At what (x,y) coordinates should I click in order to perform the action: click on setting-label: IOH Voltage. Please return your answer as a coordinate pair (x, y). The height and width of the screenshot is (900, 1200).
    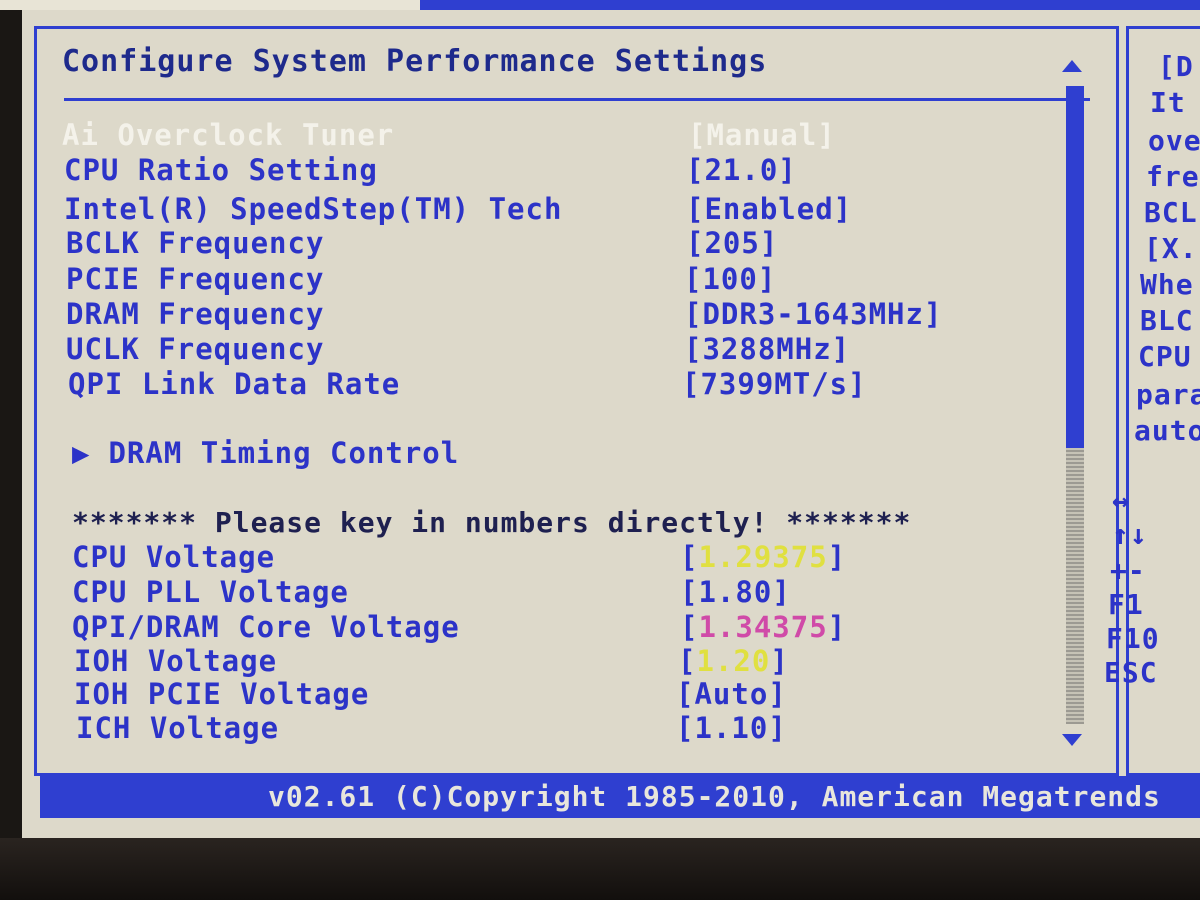
    Looking at the image, I should click on (176, 661).